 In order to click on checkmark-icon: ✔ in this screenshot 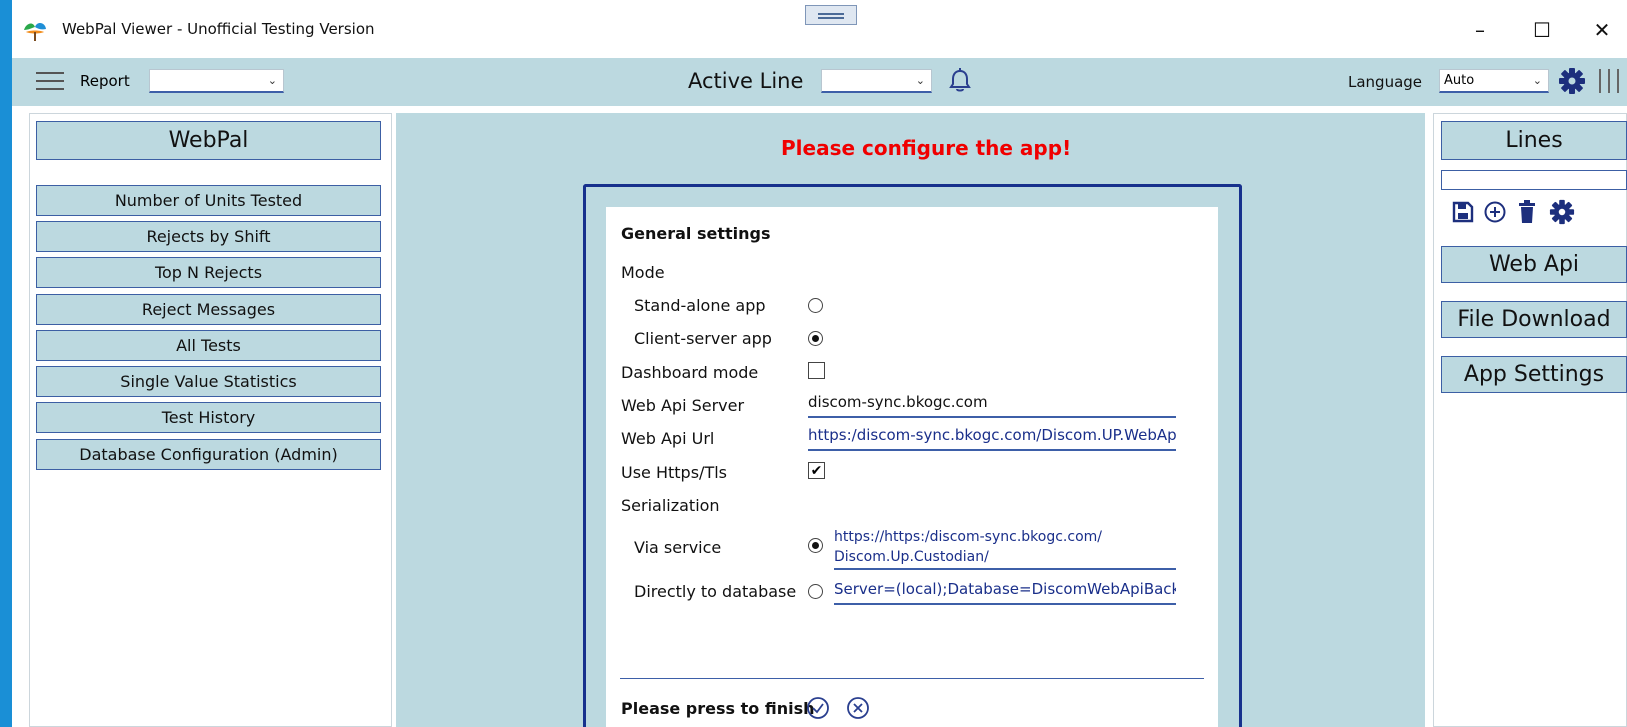, I will do `click(816, 470)`.